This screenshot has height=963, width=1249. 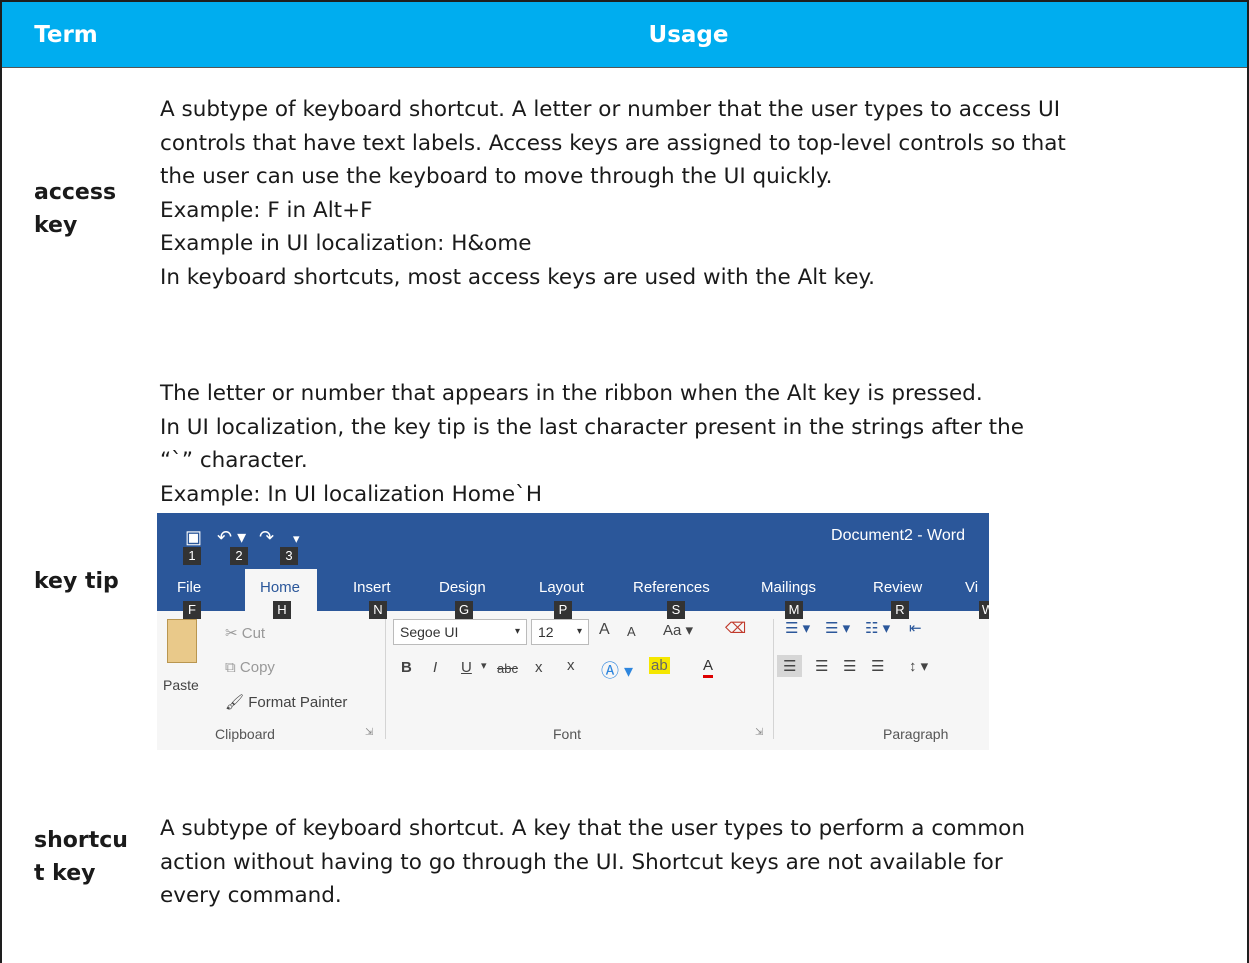 What do you see at coordinates (237, 702) in the screenshot?
I see `brush-icon: 🖌` at bounding box center [237, 702].